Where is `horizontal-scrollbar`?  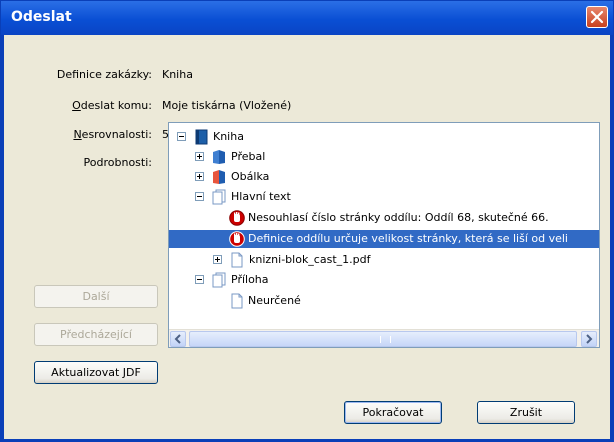
horizontal-scrollbar is located at coordinates (384, 338).